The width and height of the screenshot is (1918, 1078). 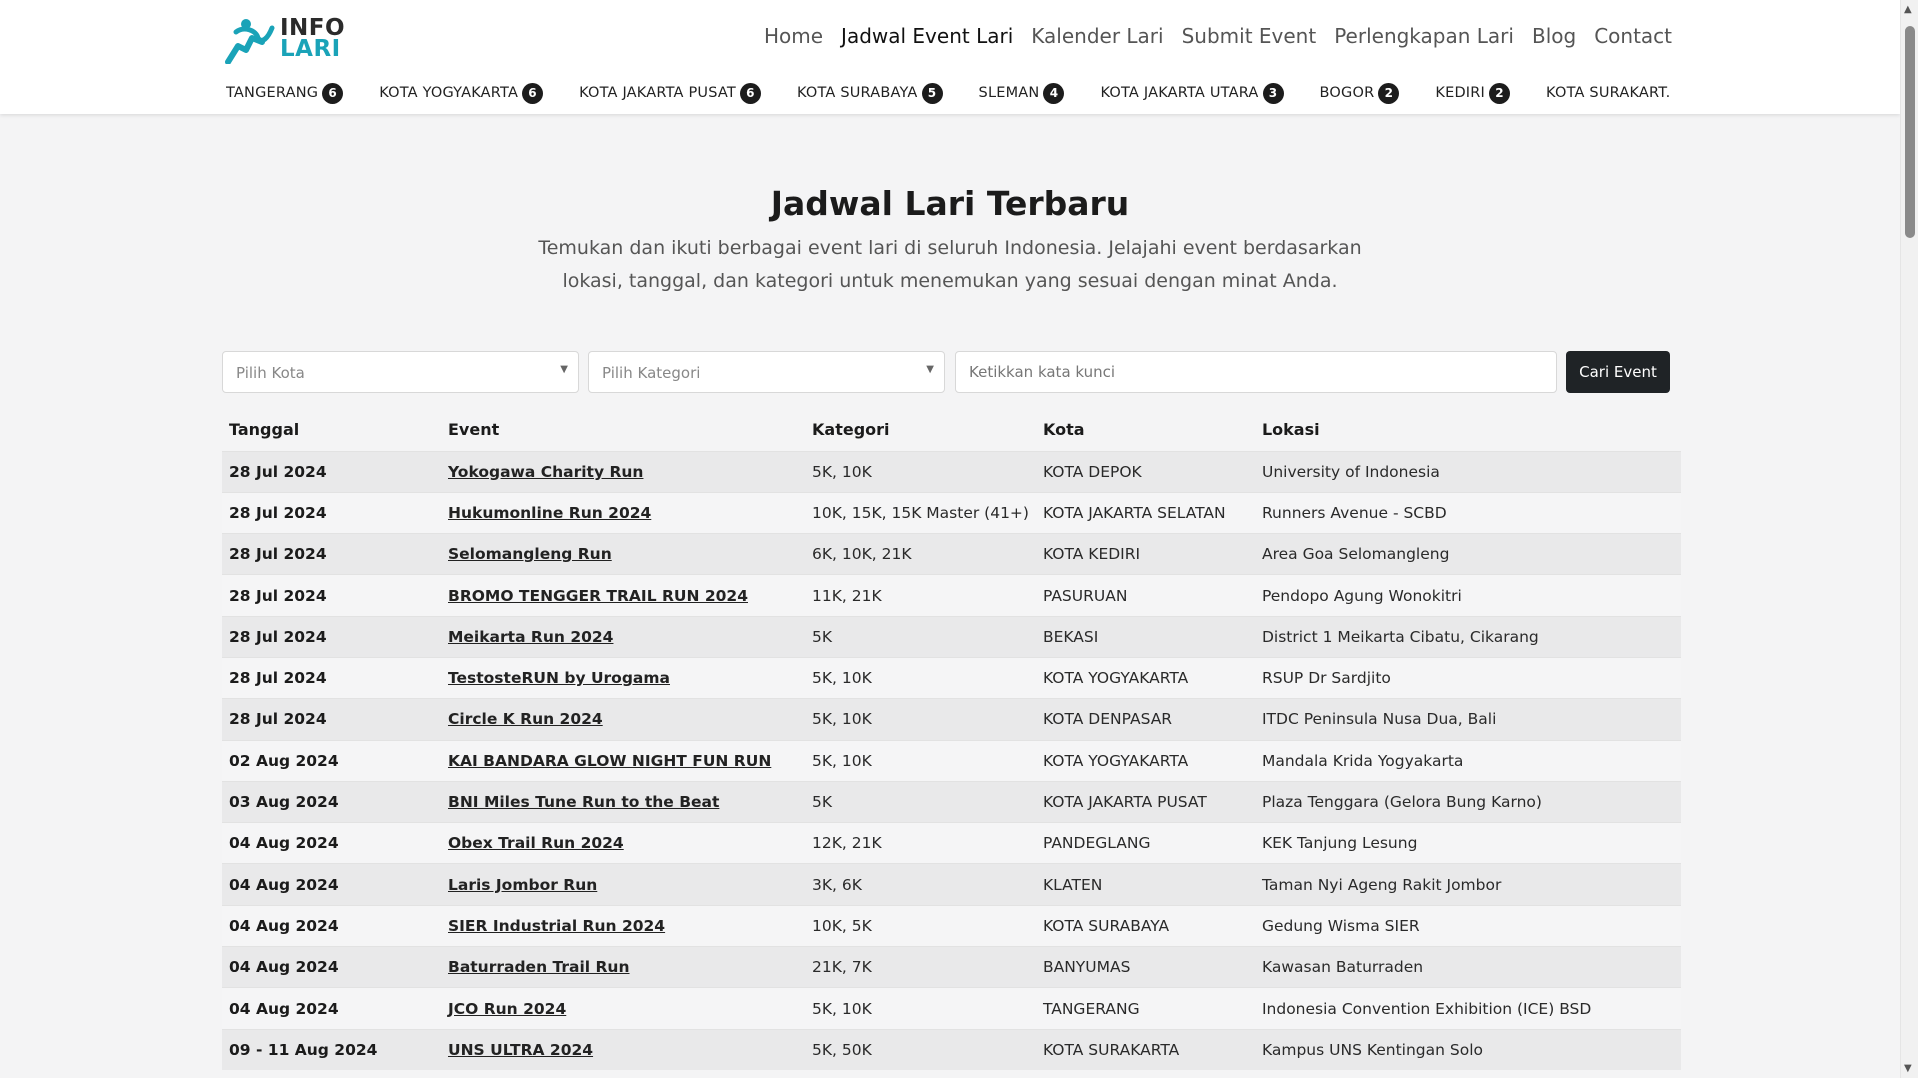 What do you see at coordinates (927, 36) in the screenshot?
I see `nav-jadwal-event-lari: Jadwal Event Lari` at bounding box center [927, 36].